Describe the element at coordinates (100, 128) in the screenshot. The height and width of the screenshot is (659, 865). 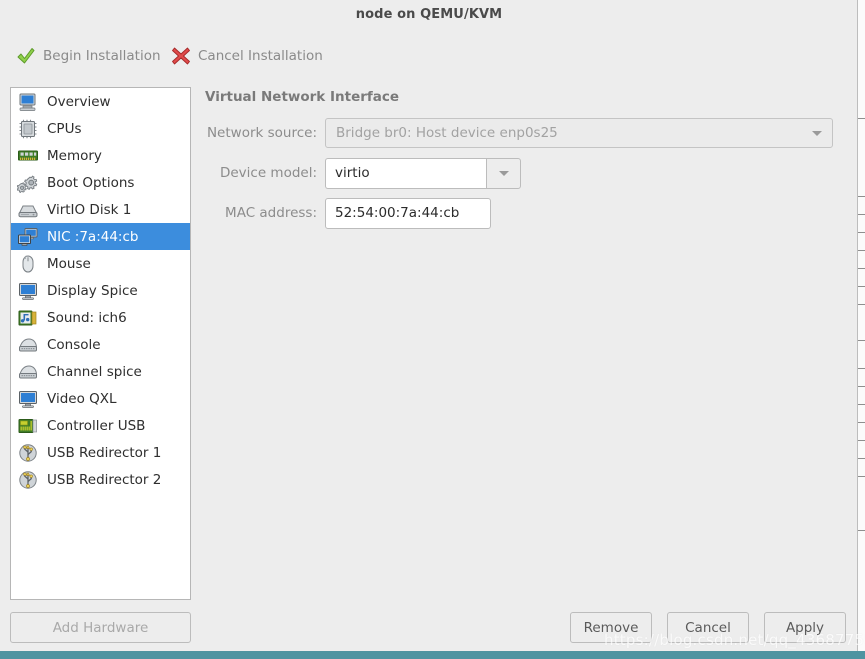
I see `hardware-item-cpus: CPUs` at that location.